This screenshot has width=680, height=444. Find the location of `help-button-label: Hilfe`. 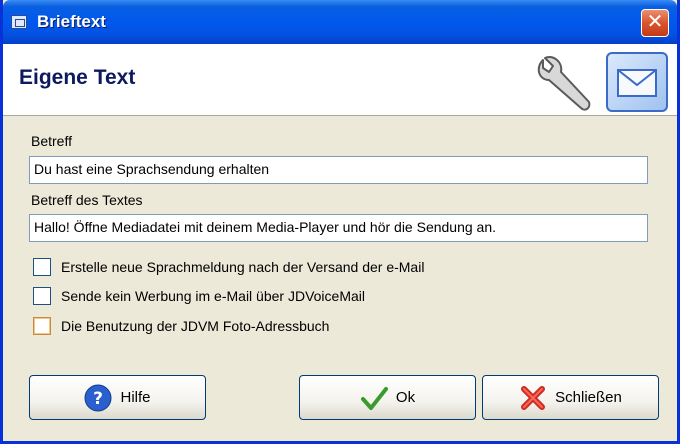

help-button-label: Hilfe is located at coordinates (135, 397).